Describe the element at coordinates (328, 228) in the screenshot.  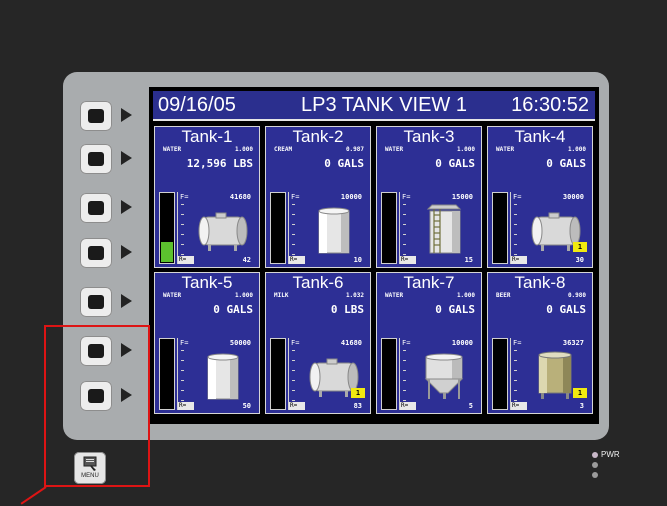
I see `tank-frame: F= 10000 R= 10` at that location.